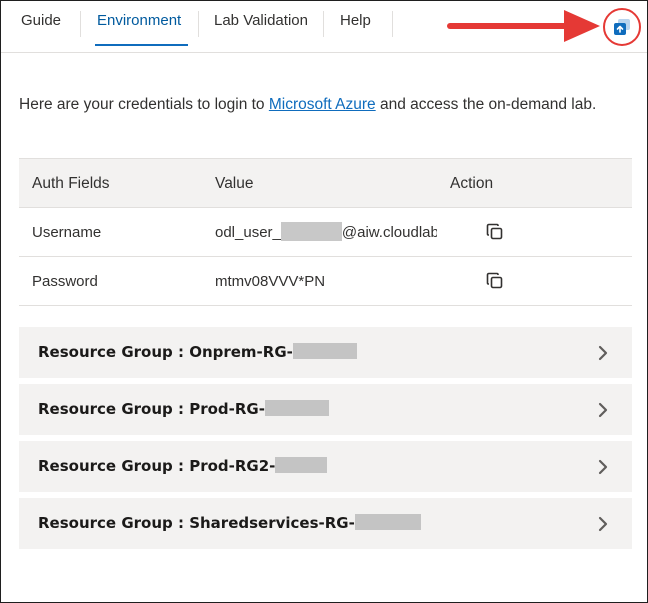 This screenshot has width=648, height=603. Describe the element at coordinates (139, 24) in the screenshot. I see `tab-environment: Environment` at that location.